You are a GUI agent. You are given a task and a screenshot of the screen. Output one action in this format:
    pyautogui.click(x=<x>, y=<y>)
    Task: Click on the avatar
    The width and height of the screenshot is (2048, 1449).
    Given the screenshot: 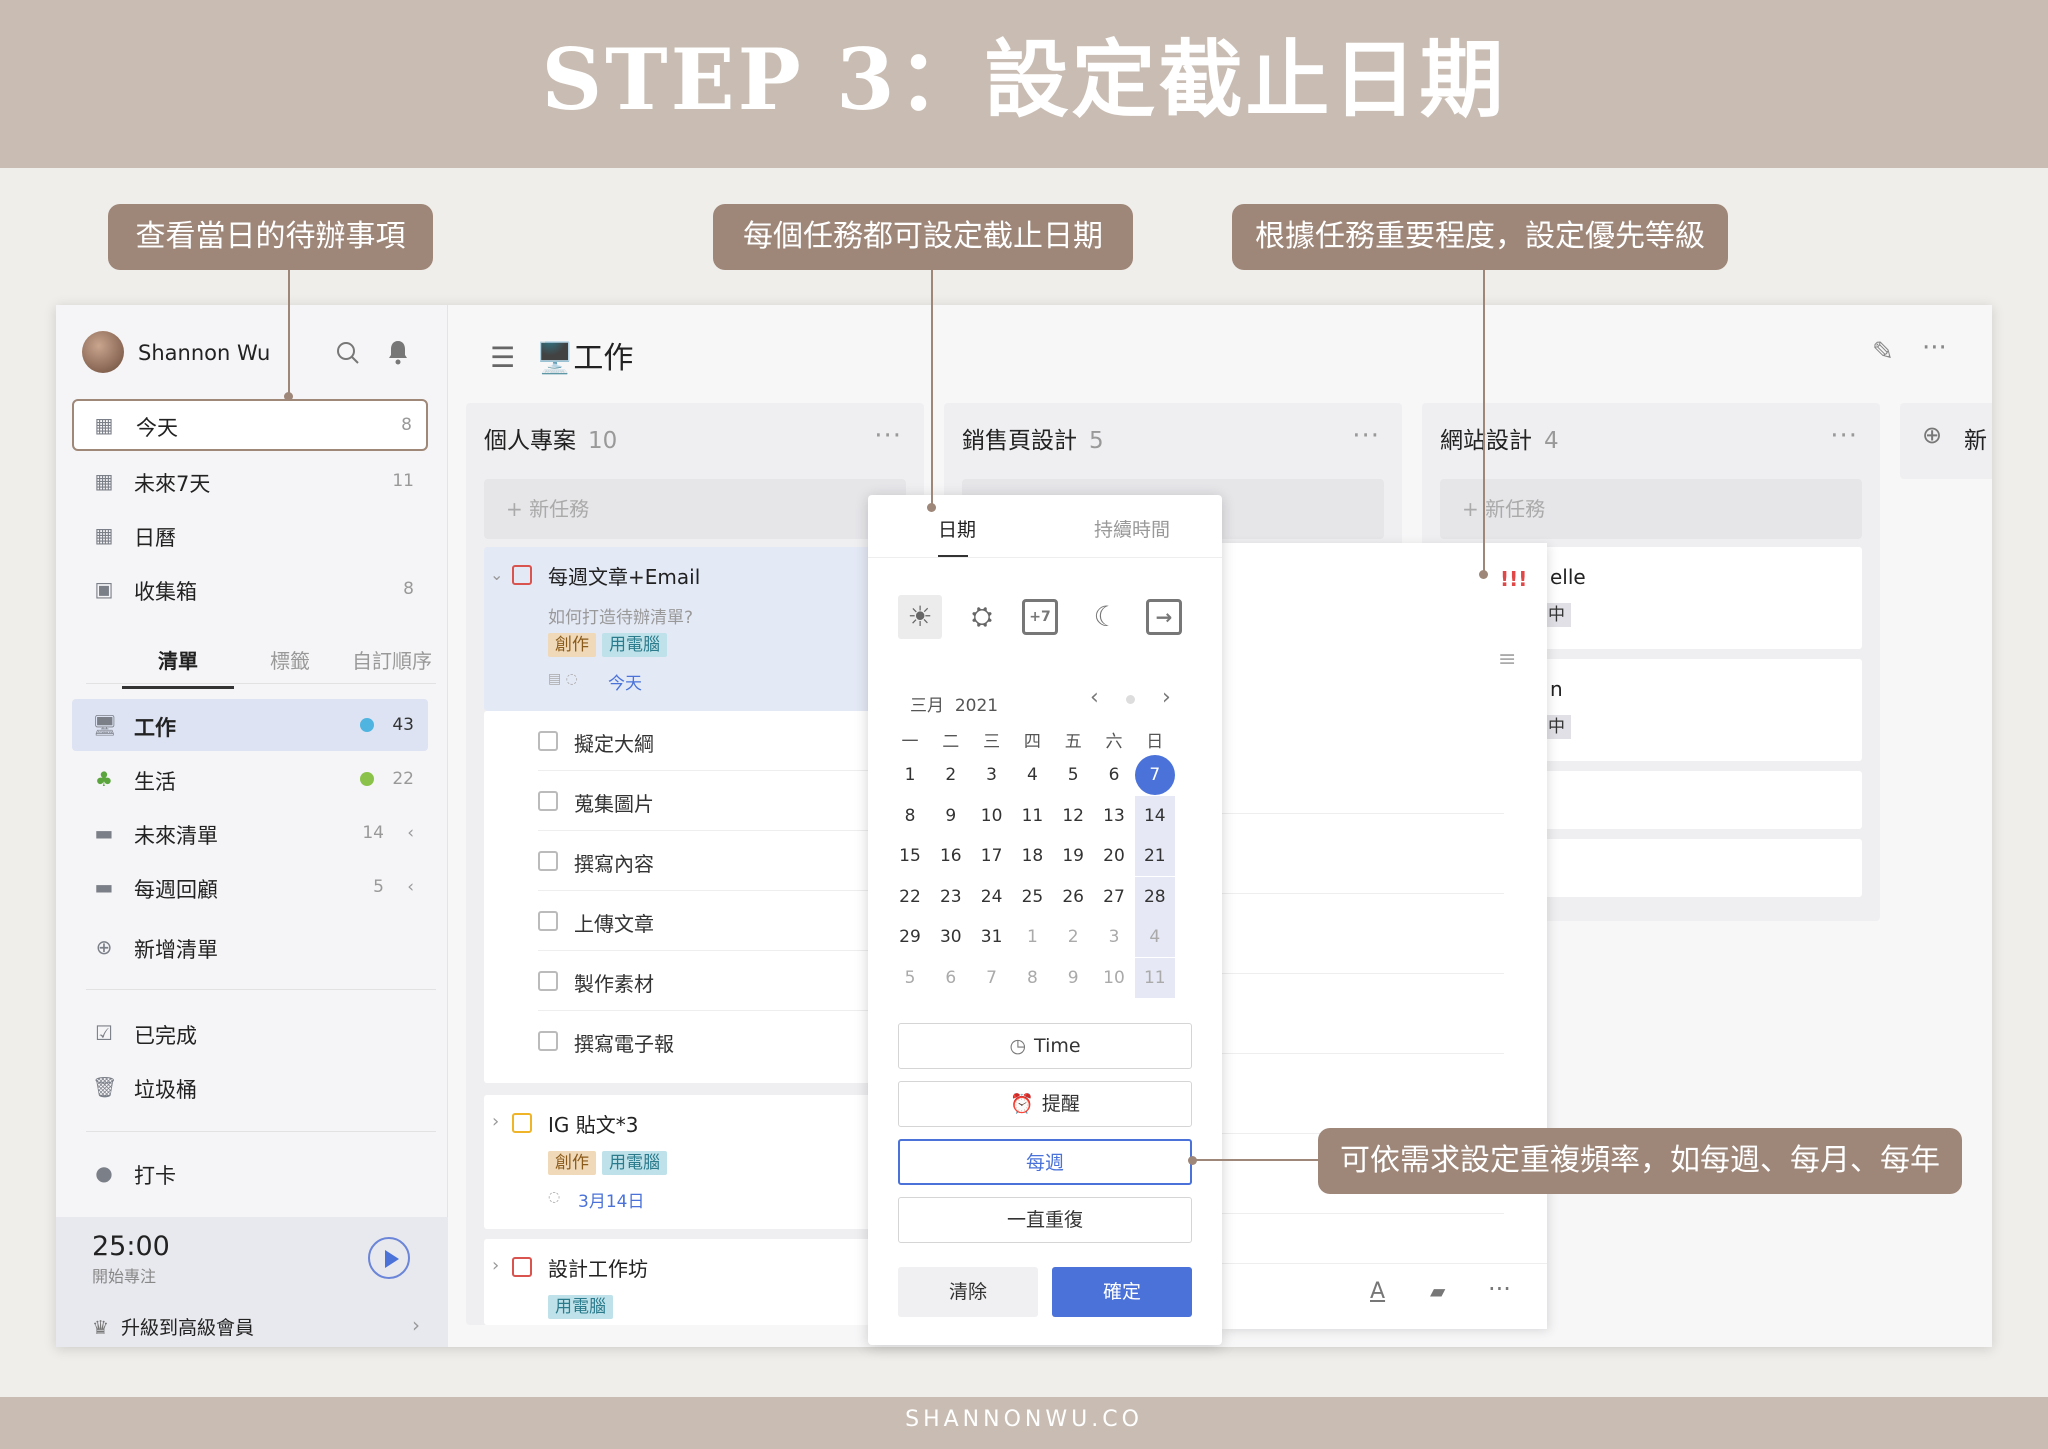 What is the action you would take?
    pyautogui.click(x=103, y=352)
    